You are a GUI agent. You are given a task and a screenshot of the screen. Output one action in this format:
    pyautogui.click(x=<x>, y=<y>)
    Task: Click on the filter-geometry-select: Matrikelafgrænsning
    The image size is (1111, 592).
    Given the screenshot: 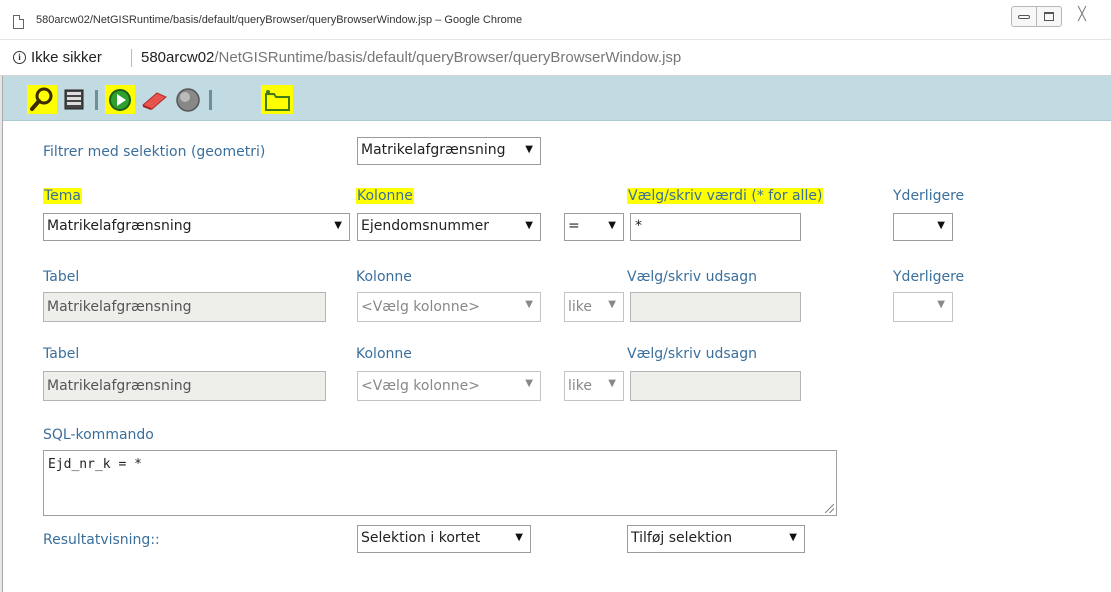 What is the action you would take?
    pyautogui.click(x=449, y=151)
    